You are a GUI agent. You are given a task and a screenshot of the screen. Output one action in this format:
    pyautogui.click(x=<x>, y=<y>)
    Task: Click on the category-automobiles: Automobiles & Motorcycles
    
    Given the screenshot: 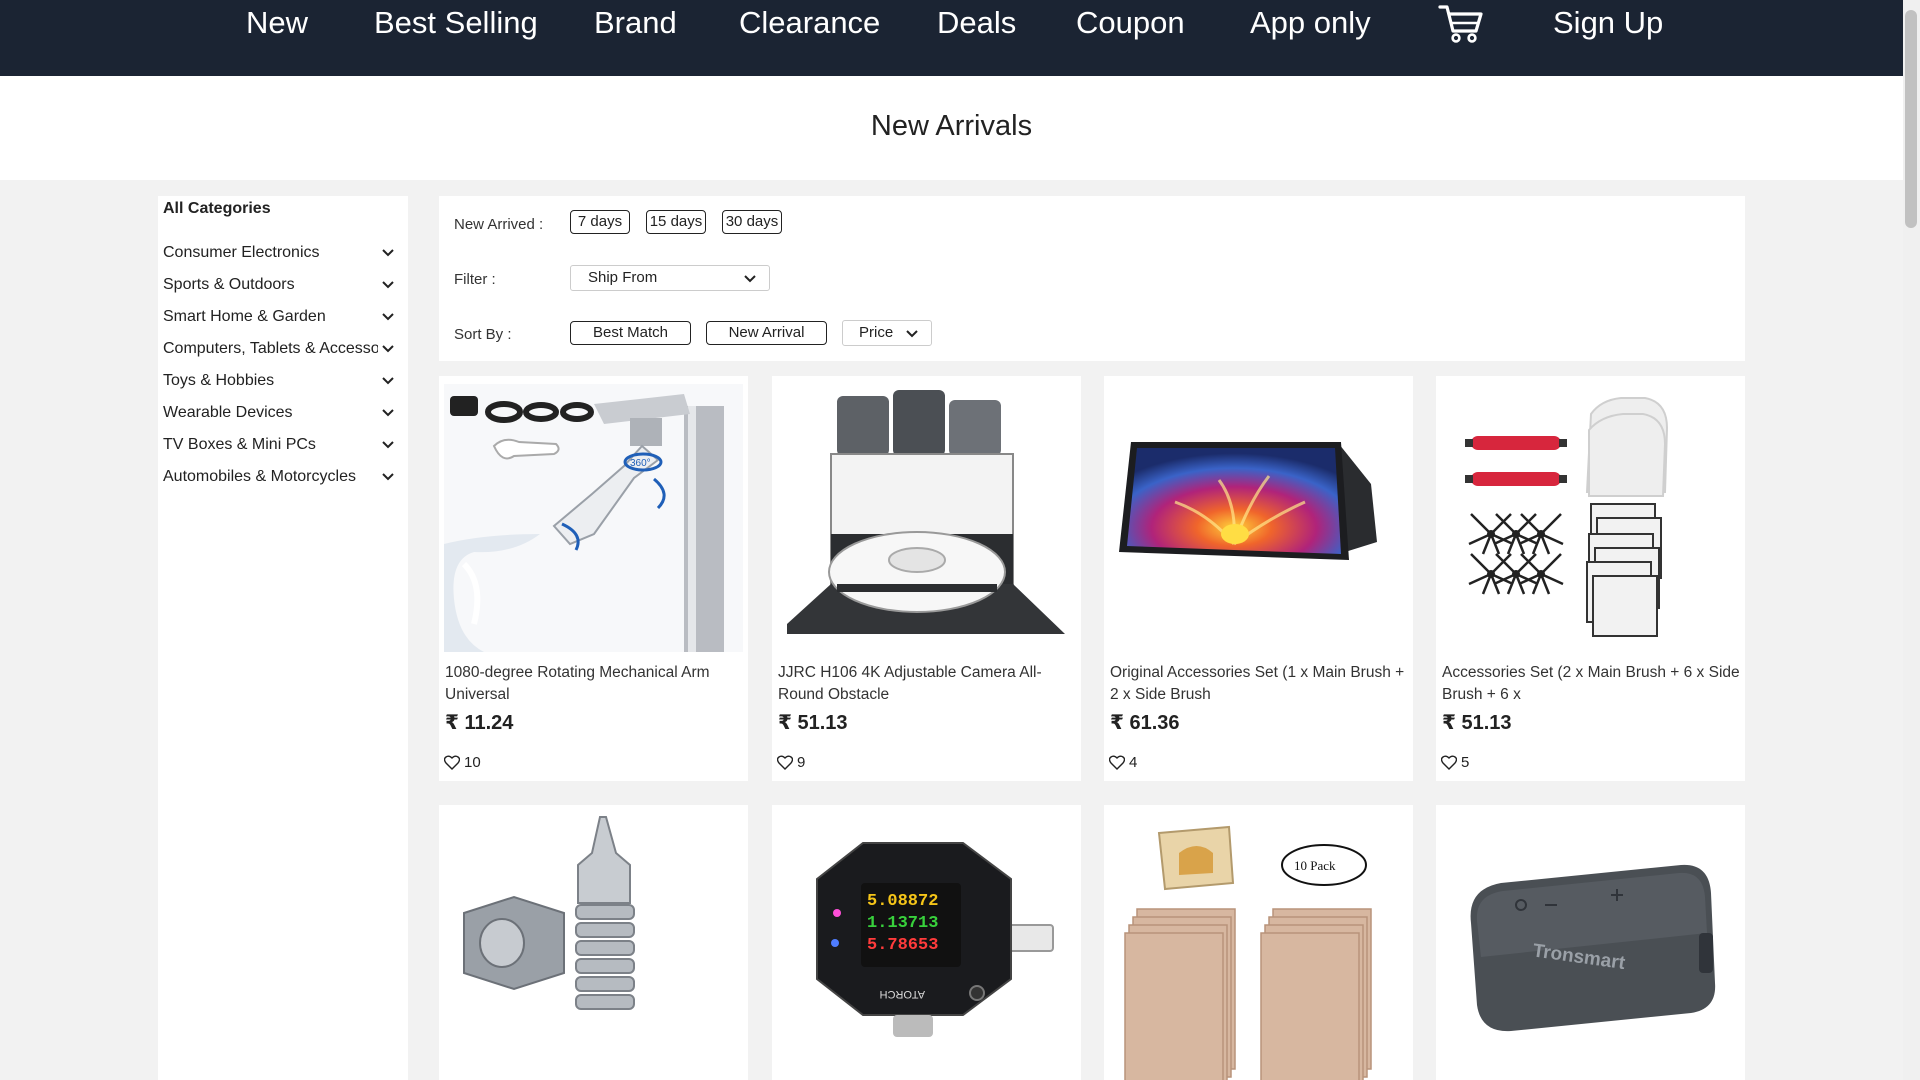 What is the action you would take?
    pyautogui.click(x=283, y=477)
    